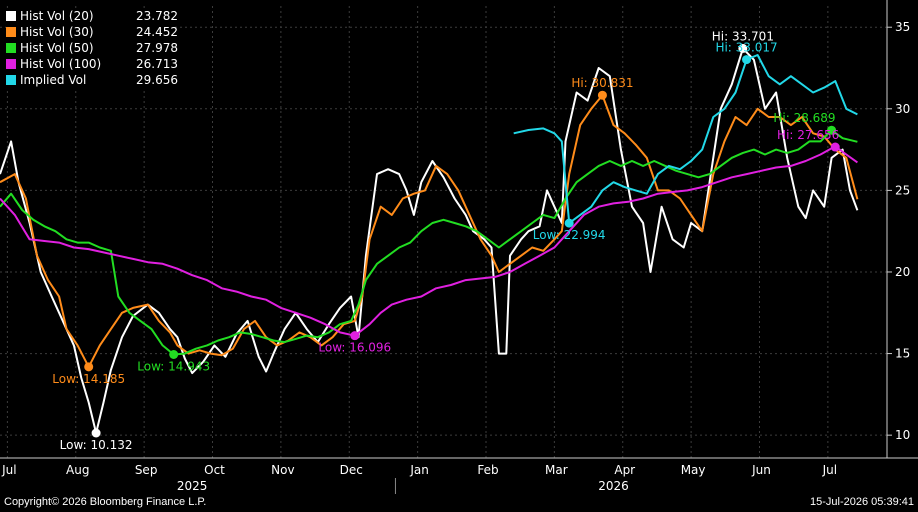 The height and width of the screenshot is (512, 918). I want to click on x-year-label: 2025, so click(192, 486).